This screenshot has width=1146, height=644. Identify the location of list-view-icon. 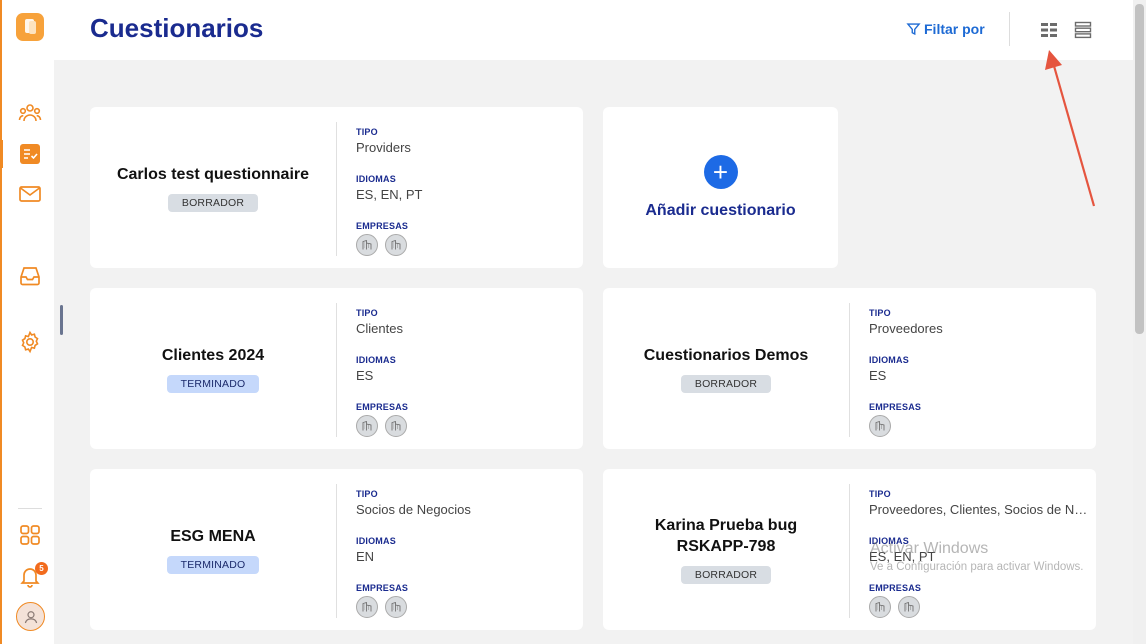
(1083, 30).